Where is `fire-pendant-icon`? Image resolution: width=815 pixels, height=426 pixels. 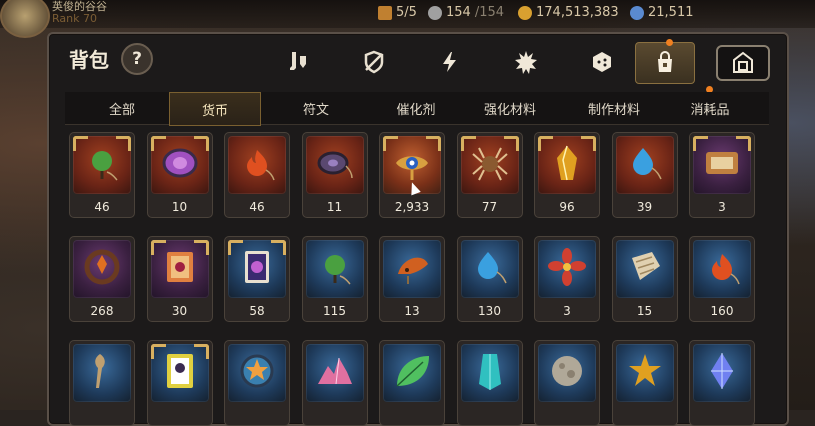 fire-pendant-icon is located at coordinates (726, 269).